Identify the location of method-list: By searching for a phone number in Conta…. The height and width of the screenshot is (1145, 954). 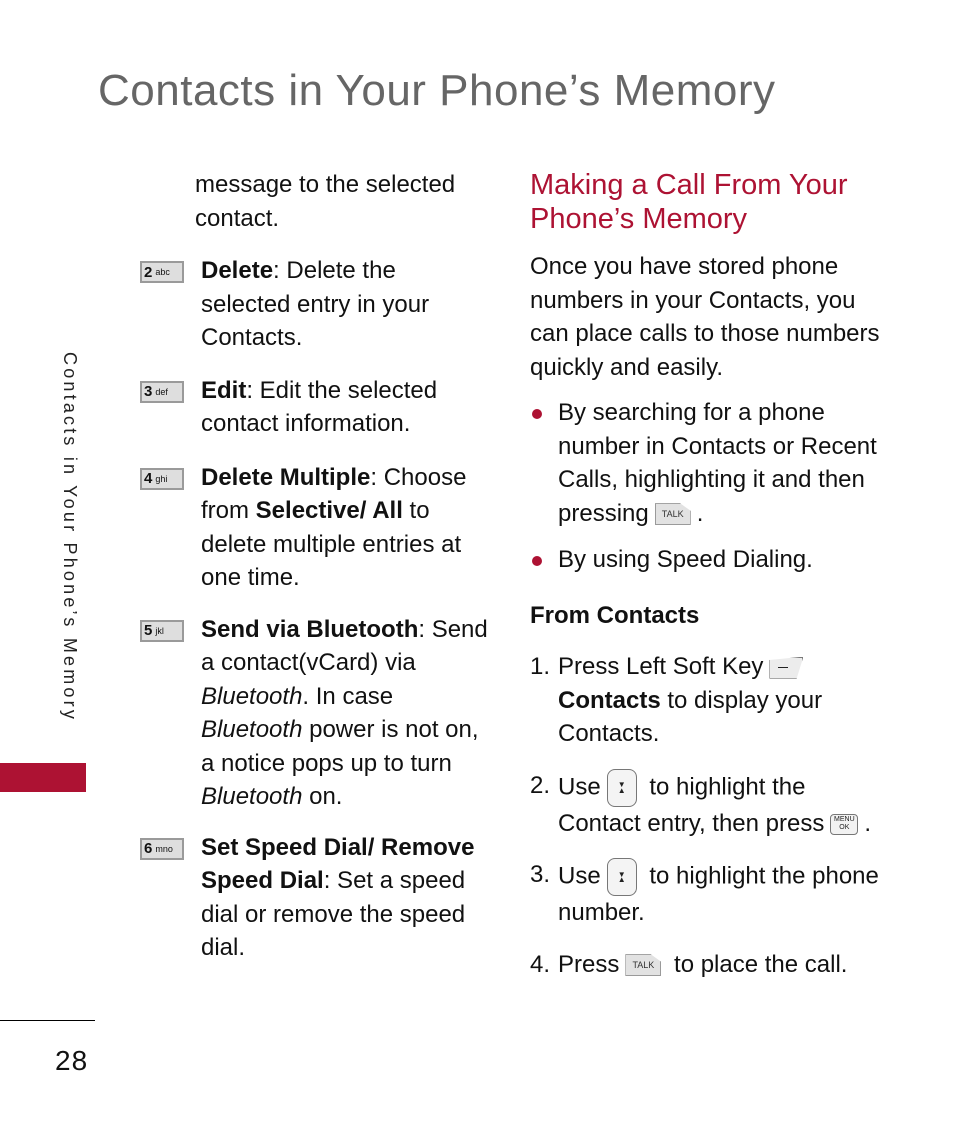
(710, 486).